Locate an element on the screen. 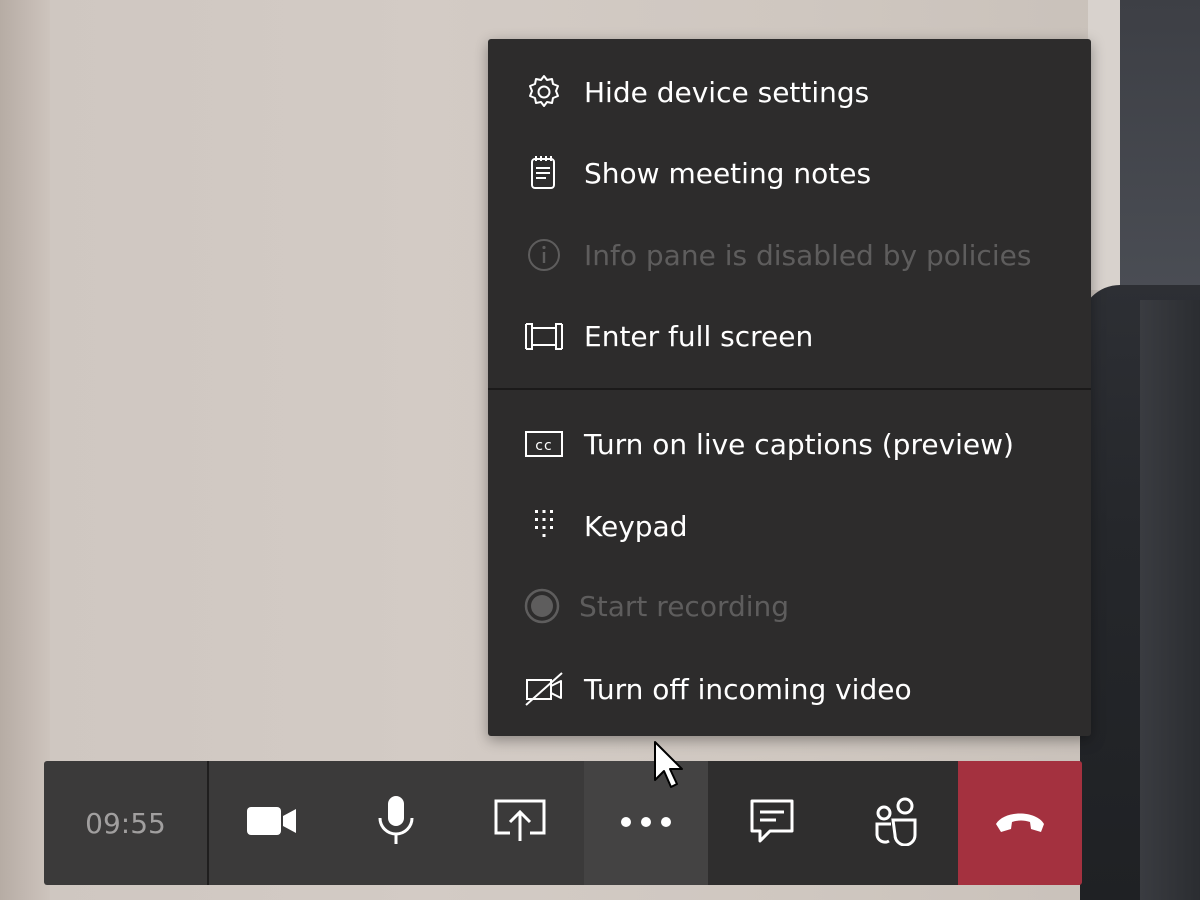 This screenshot has width=1200, height=900. menu-divider is located at coordinates (789, 389).